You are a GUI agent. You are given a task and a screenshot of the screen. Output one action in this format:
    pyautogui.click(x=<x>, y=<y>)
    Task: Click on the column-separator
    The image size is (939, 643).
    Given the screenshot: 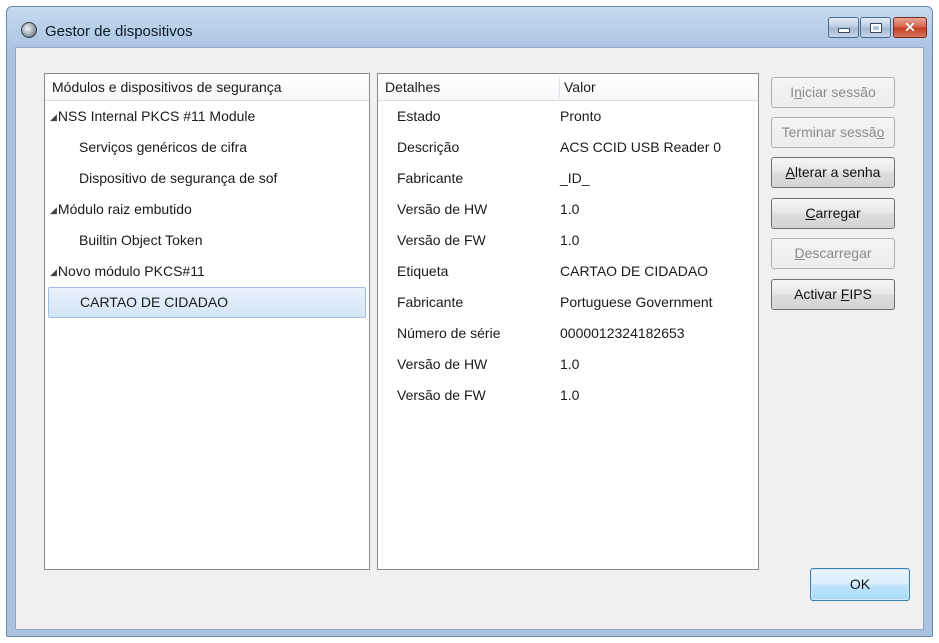 What is the action you would take?
    pyautogui.click(x=559, y=87)
    